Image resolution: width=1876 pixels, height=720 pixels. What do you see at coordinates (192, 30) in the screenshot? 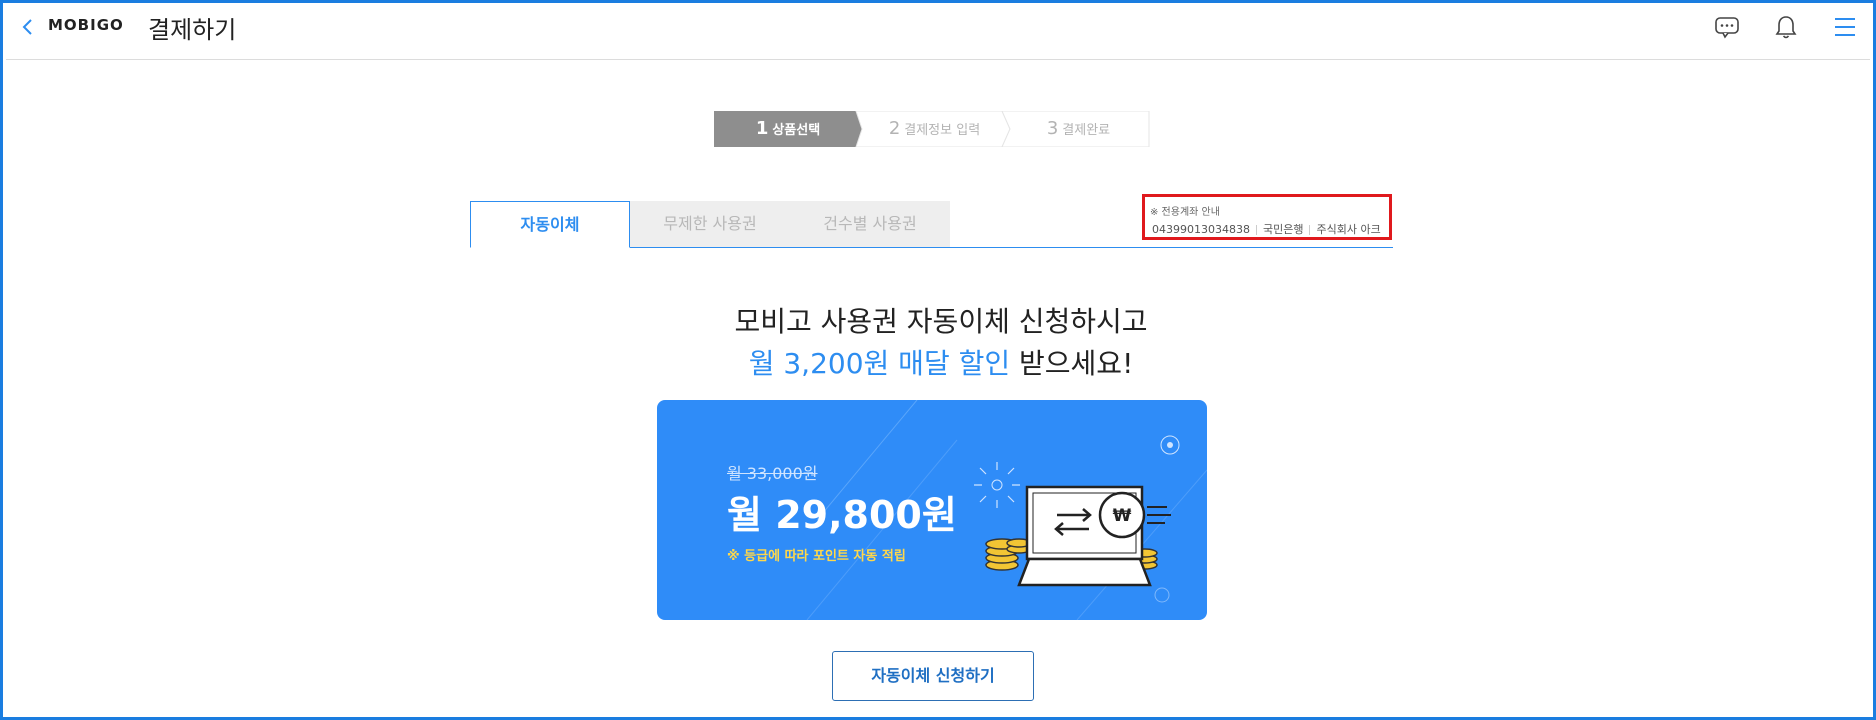
I see `page-title: 결제하기` at bounding box center [192, 30].